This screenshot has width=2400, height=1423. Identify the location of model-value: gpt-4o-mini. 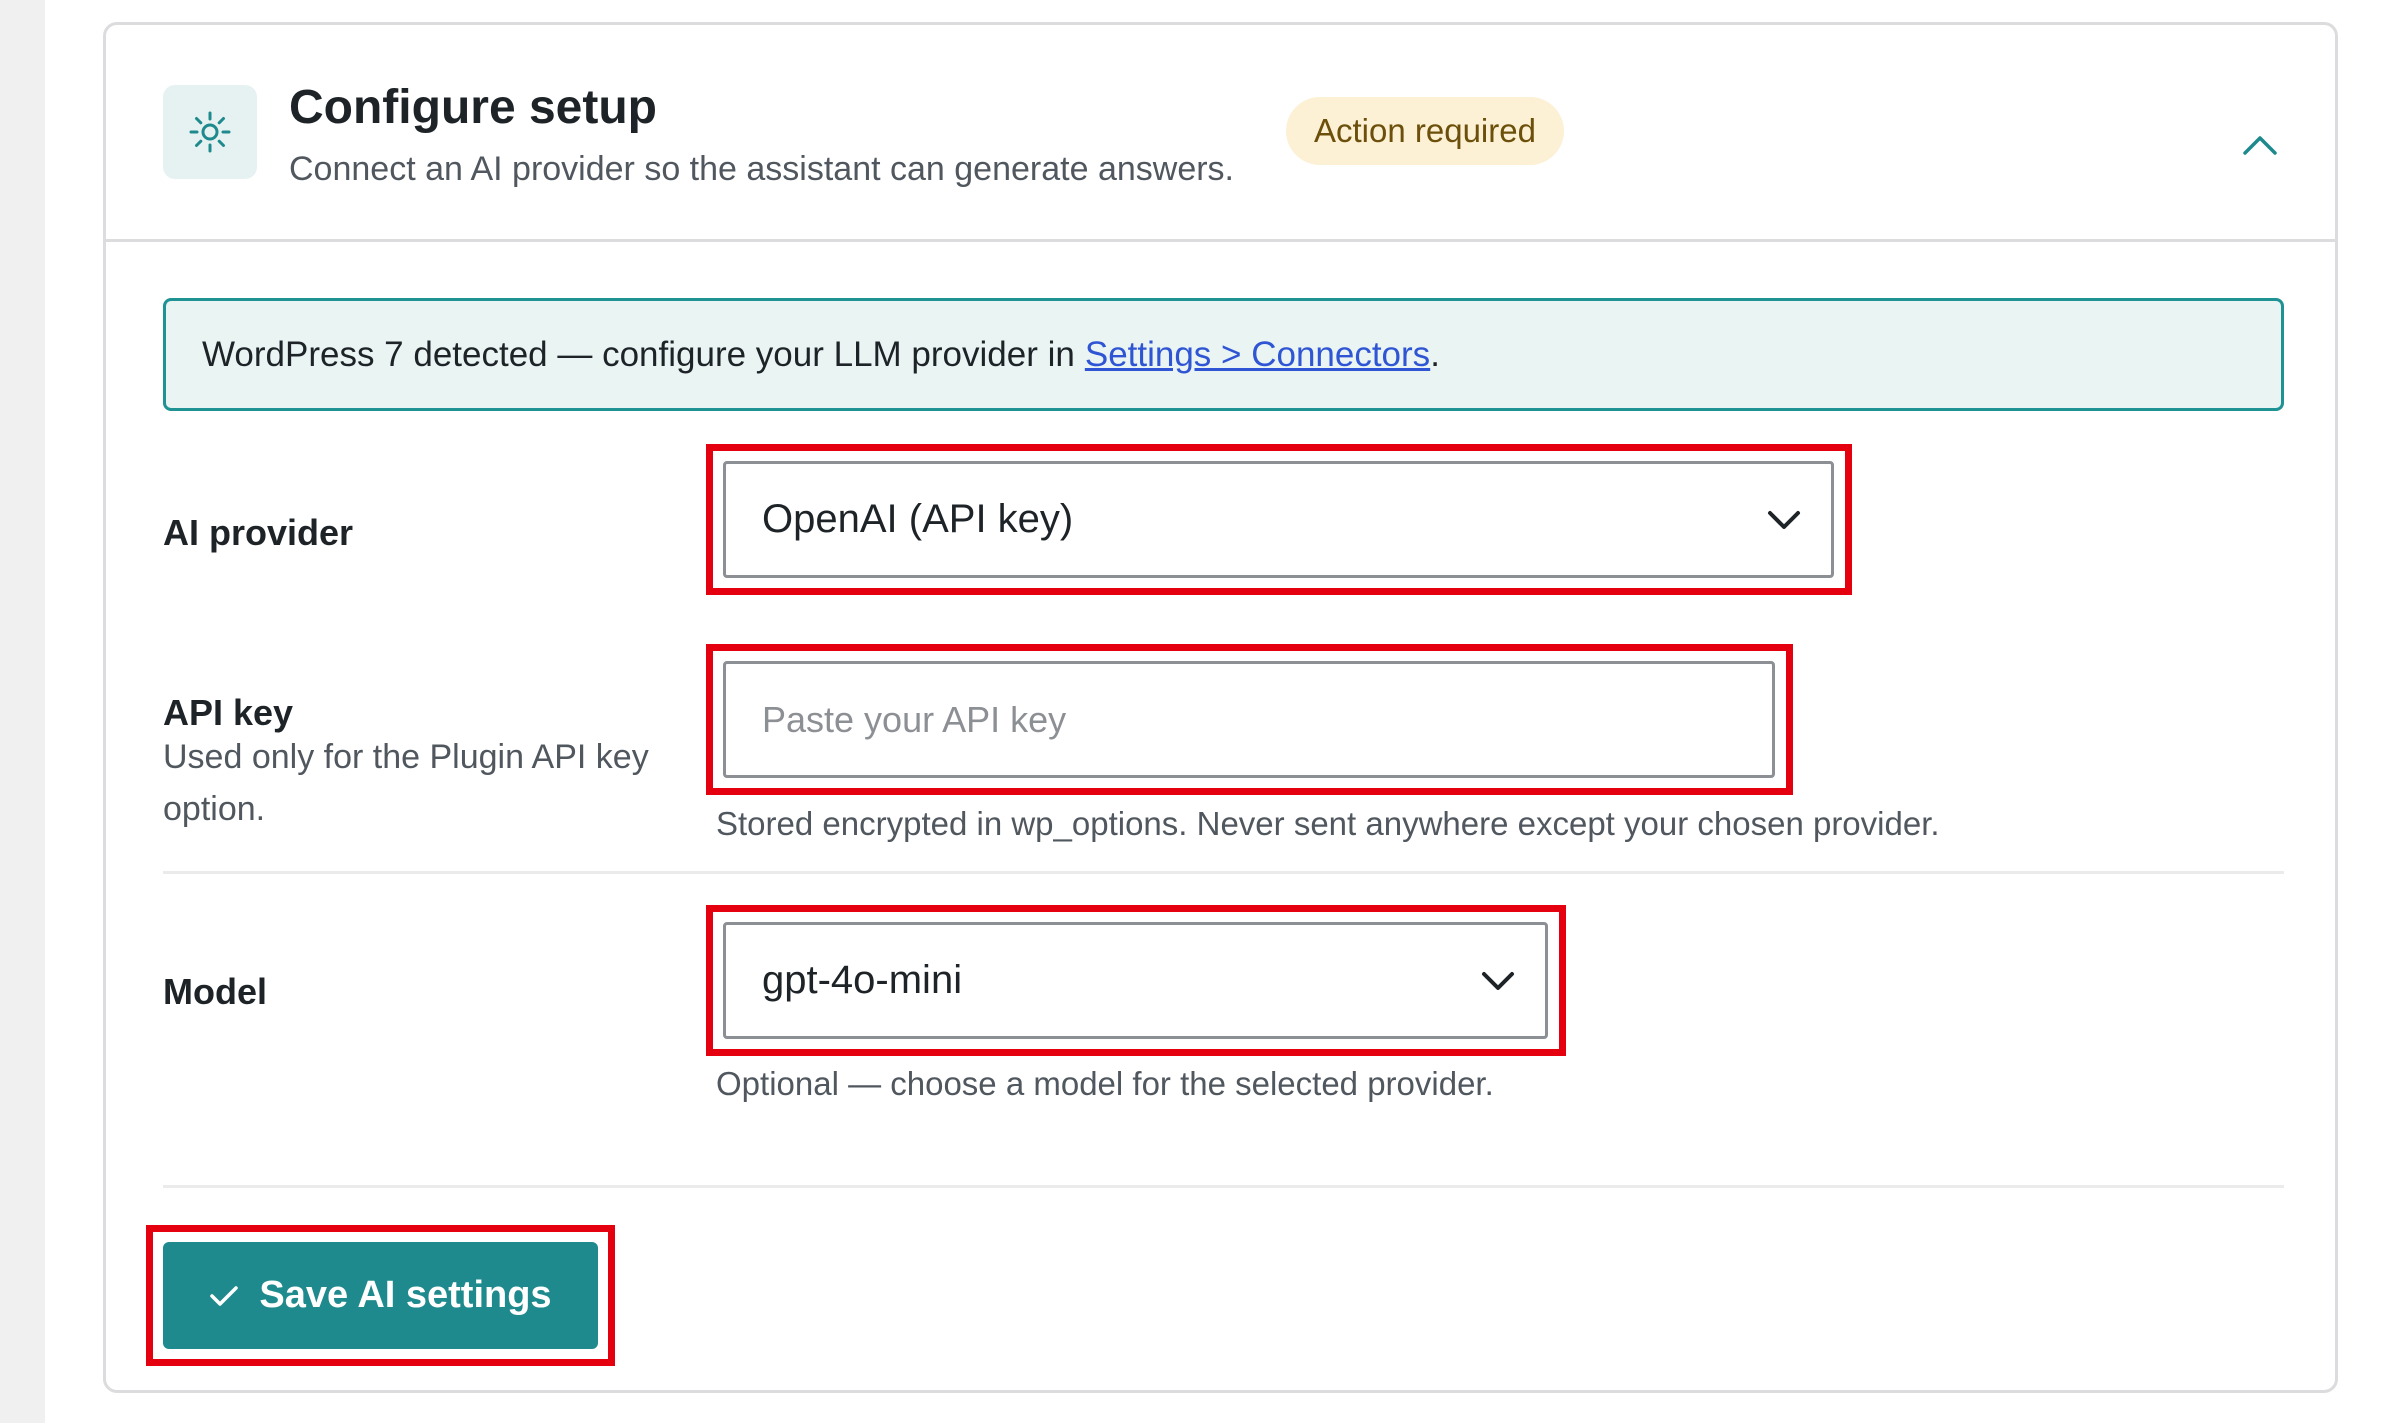
(862, 980).